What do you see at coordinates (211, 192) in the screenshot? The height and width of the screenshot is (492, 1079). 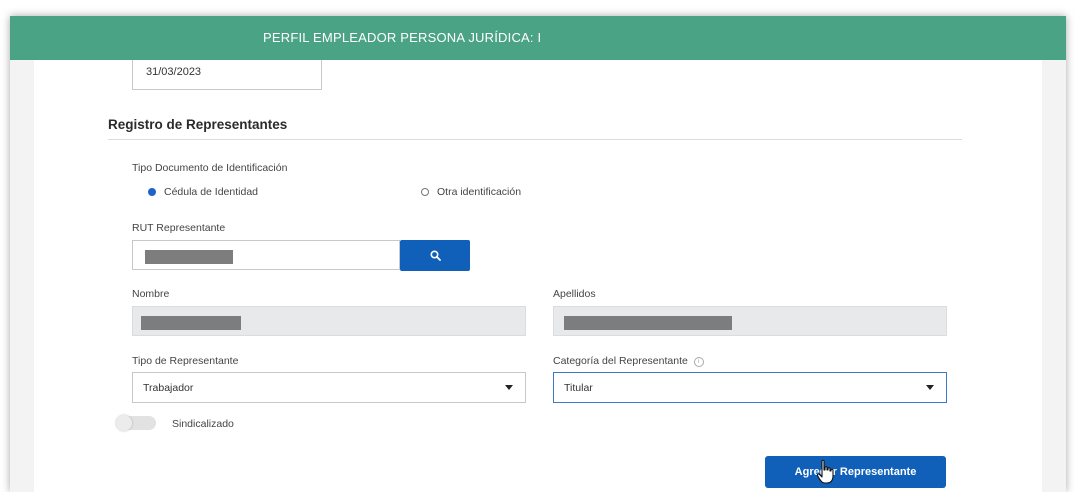 I see `radio-cedula-label: Cédula de Identidad` at bounding box center [211, 192].